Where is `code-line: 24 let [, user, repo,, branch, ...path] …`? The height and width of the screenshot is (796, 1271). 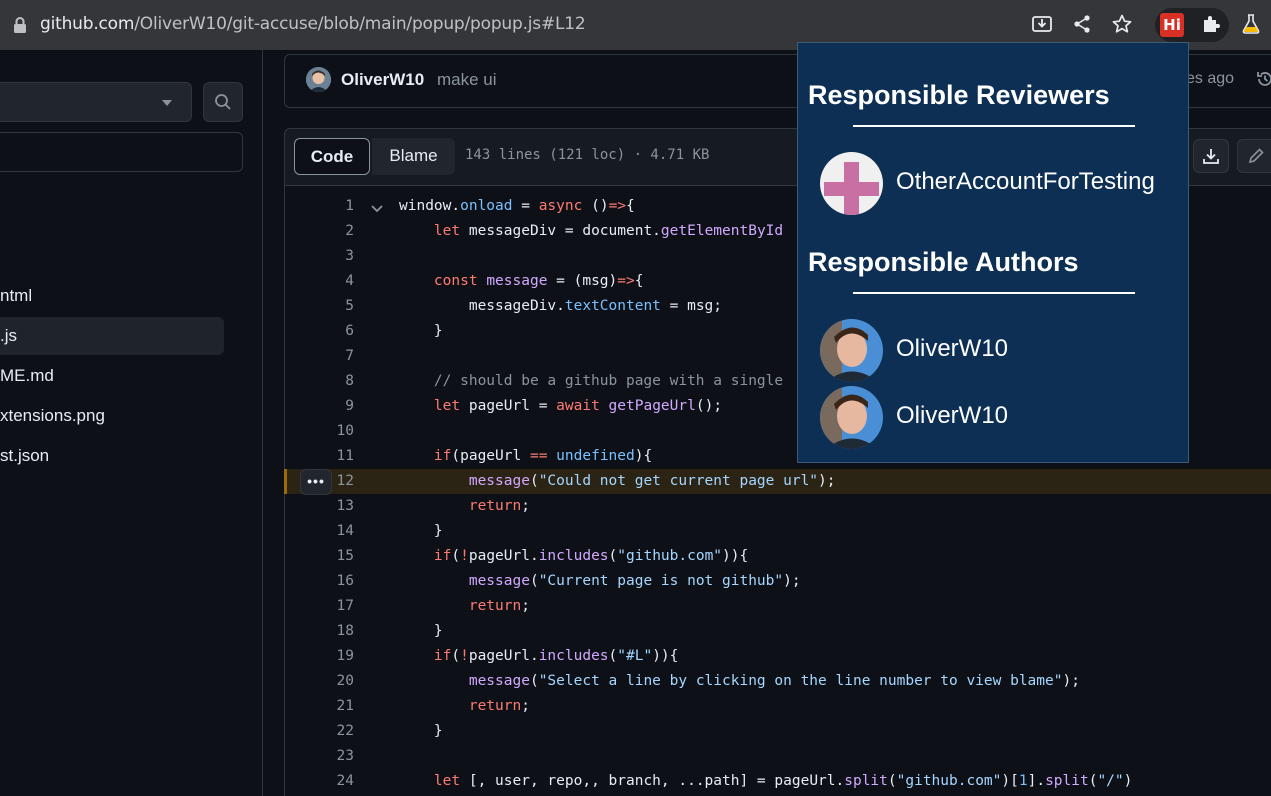 code-line: 24 let [, user, repo,, branch, ...path] … is located at coordinates (777, 781).